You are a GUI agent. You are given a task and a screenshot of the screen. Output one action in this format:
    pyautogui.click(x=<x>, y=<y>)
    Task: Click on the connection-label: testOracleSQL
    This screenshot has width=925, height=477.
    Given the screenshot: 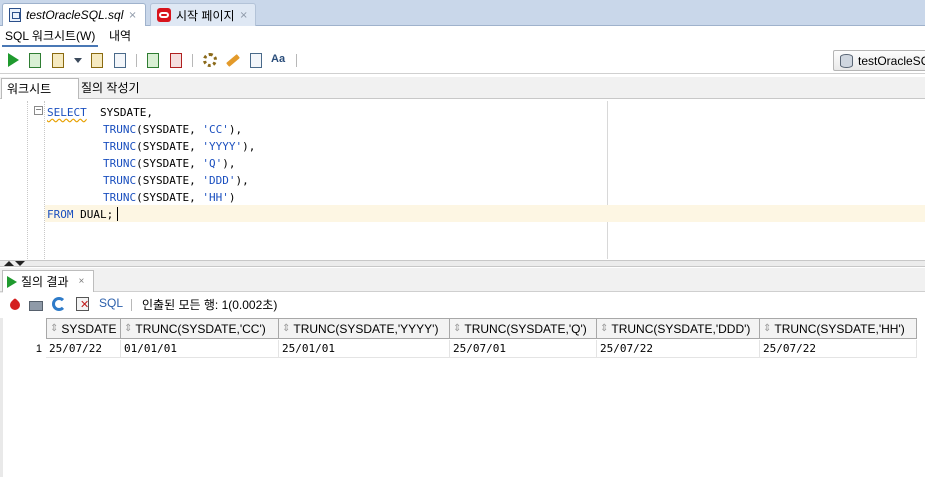 What is the action you would take?
    pyautogui.click(x=891, y=60)
    